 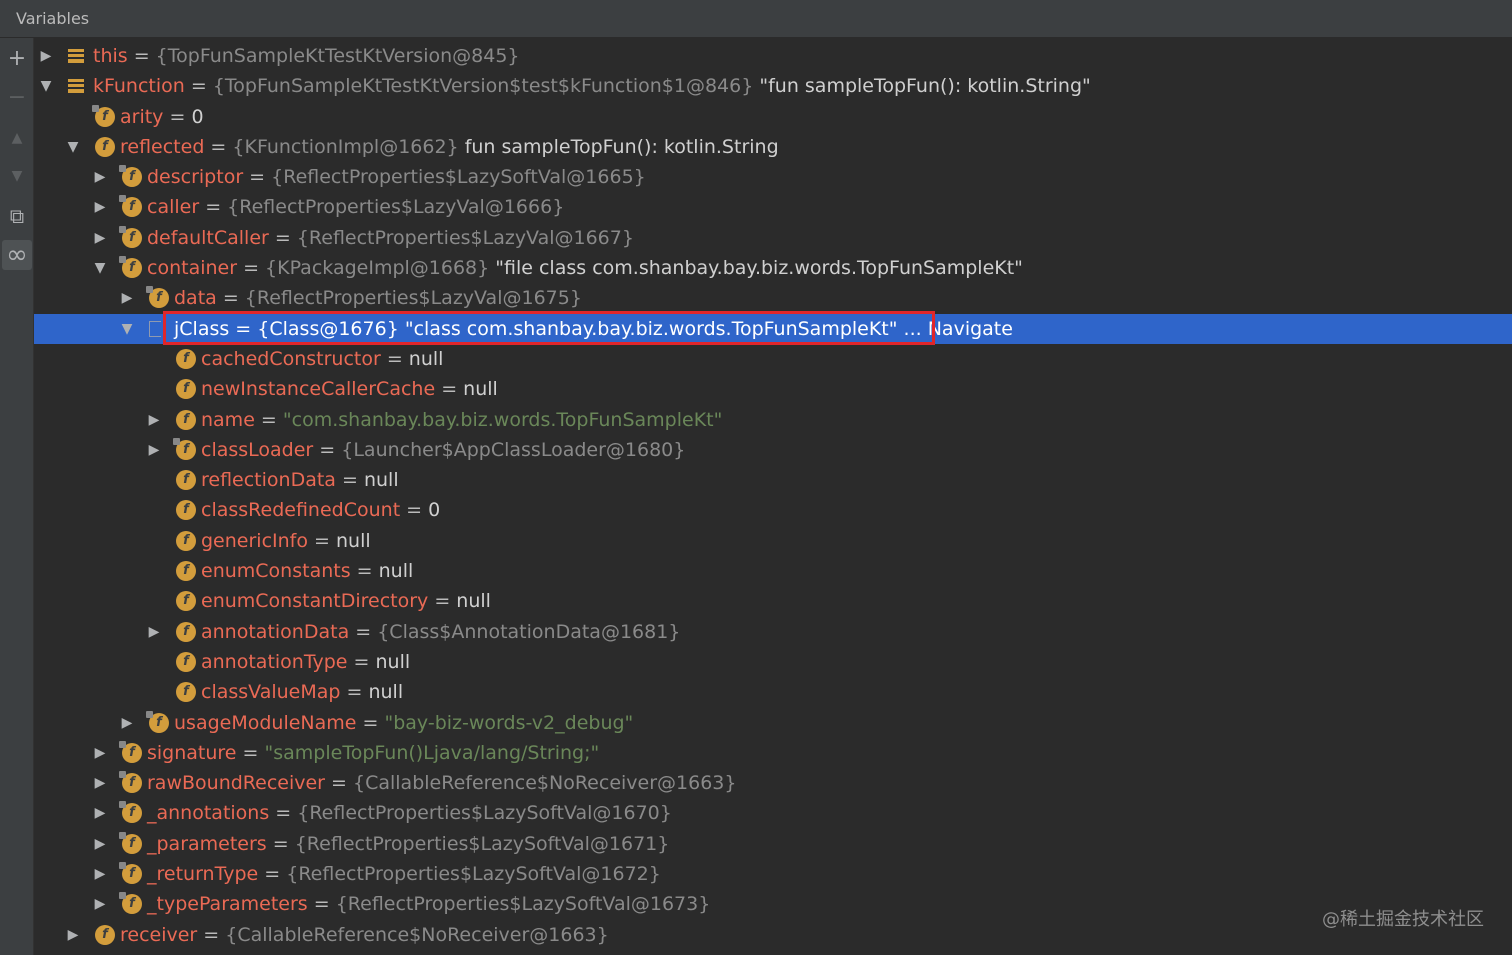 What do you see at coordinates (773, 662) in the screenshot?
I see `tree-row-annotationType: f annotationType = null` at bounding box center [773, 662].